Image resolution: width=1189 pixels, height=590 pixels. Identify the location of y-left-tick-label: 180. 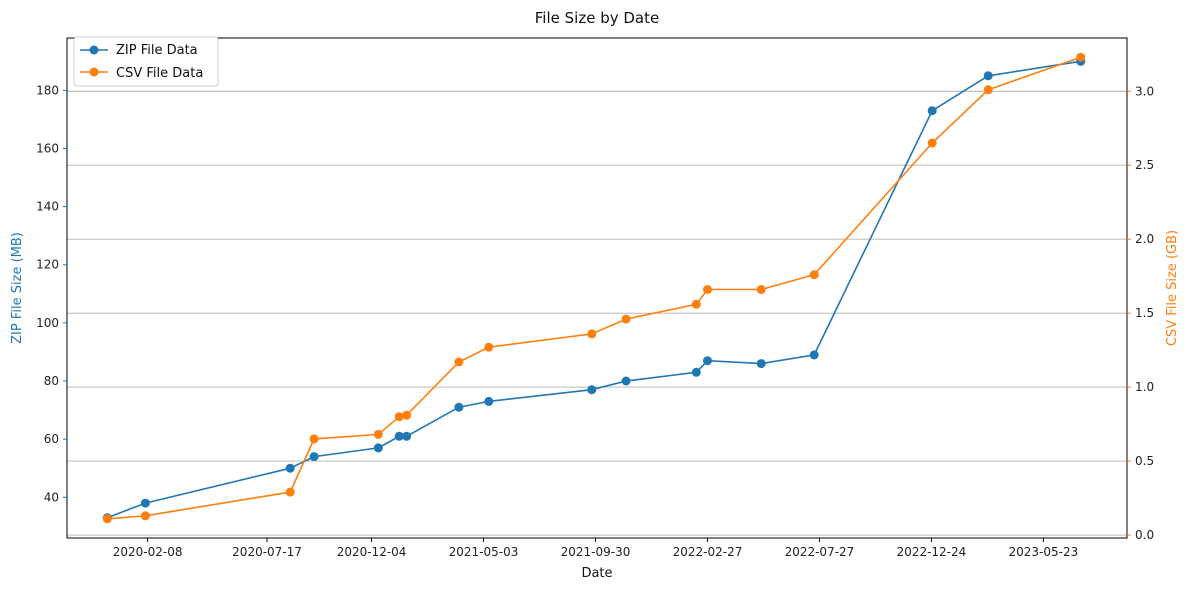
(47, 90).